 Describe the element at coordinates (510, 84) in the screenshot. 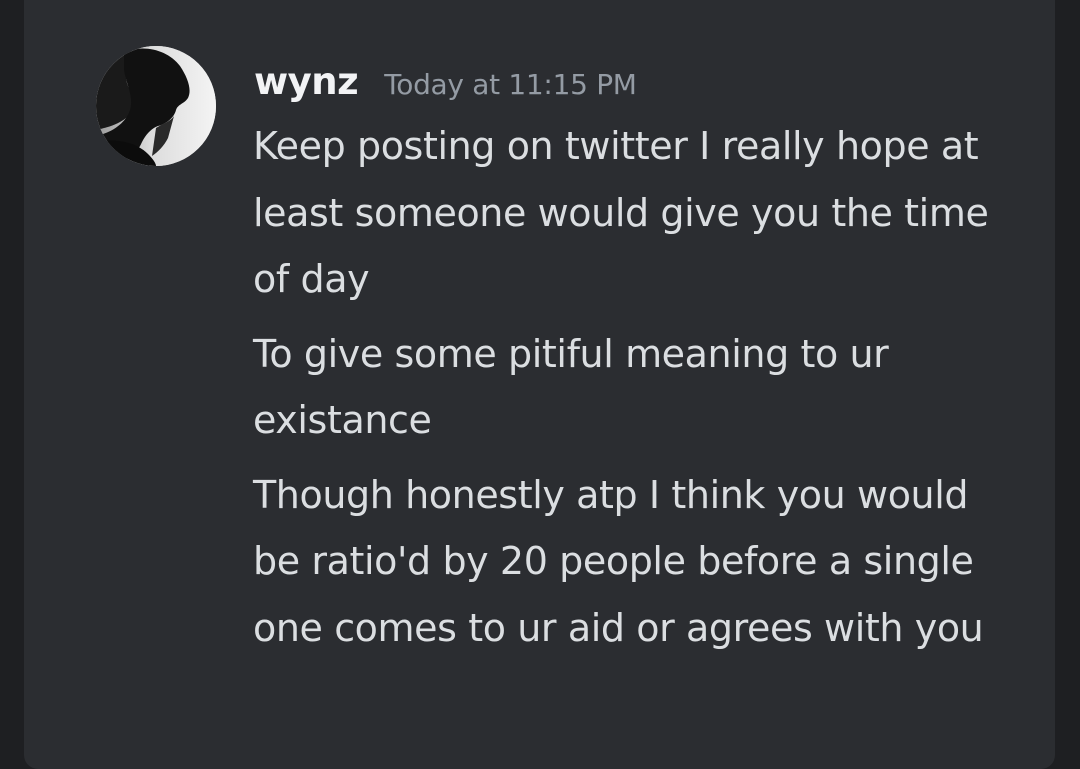

I see `timestamp: Today at 11:15 PM` at that location.